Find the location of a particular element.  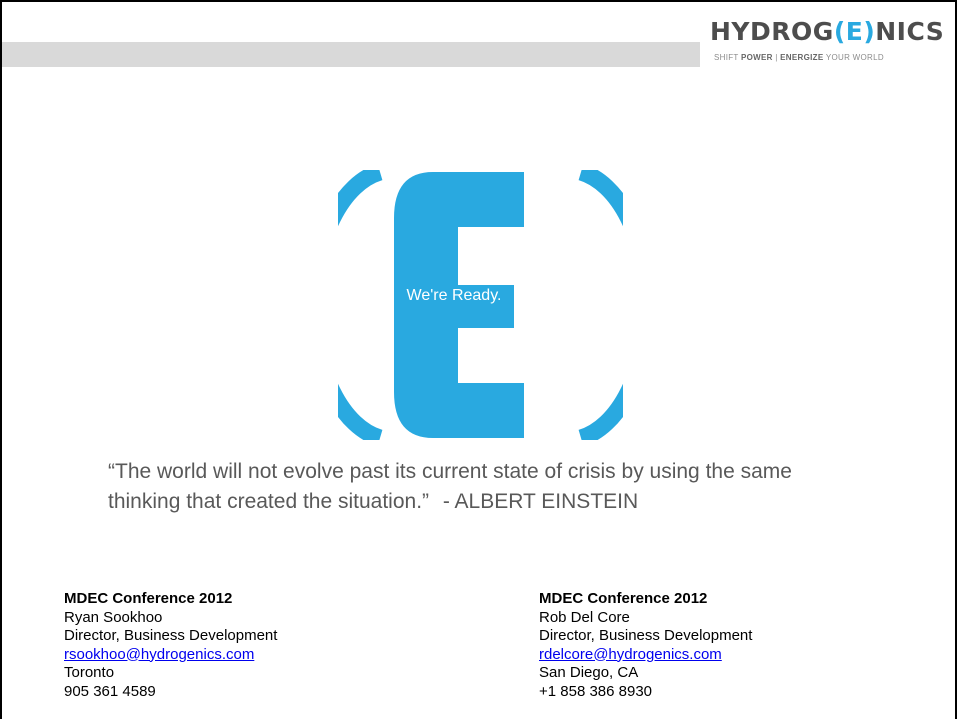

logo-tagline: We're Ready. is located at coordinates (454, 295).